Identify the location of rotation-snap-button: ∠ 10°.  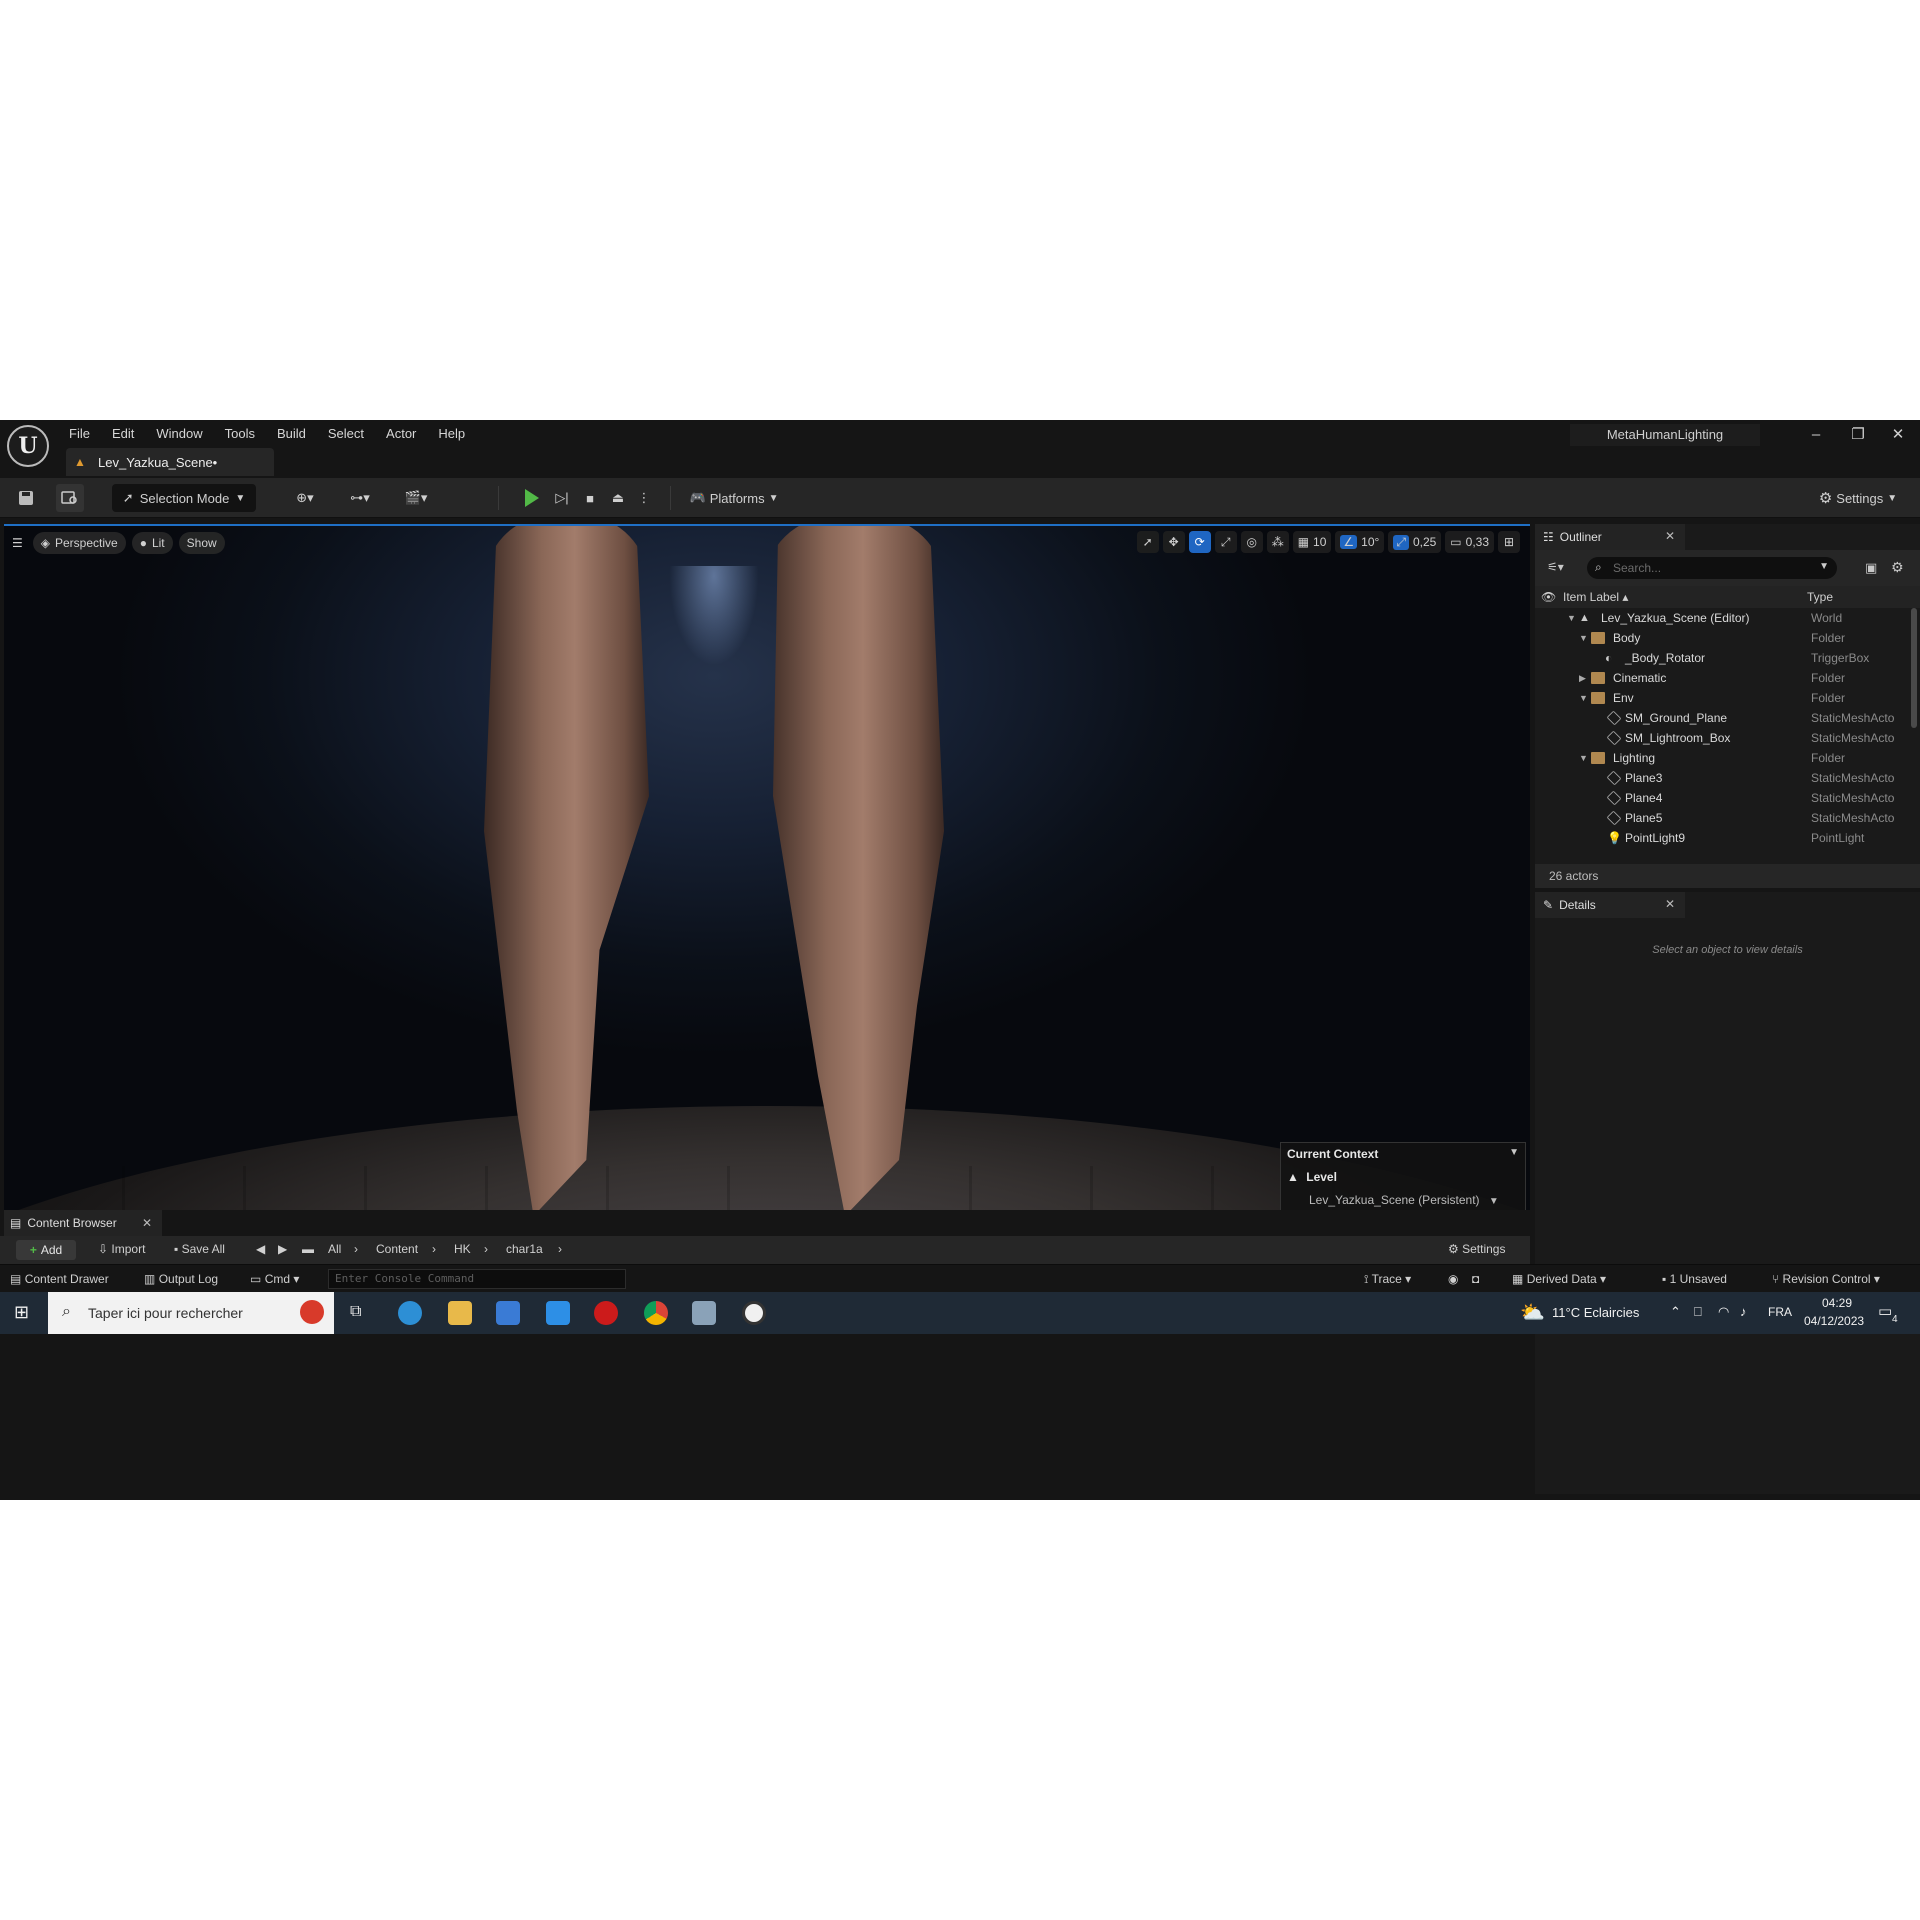
(1360, 542).